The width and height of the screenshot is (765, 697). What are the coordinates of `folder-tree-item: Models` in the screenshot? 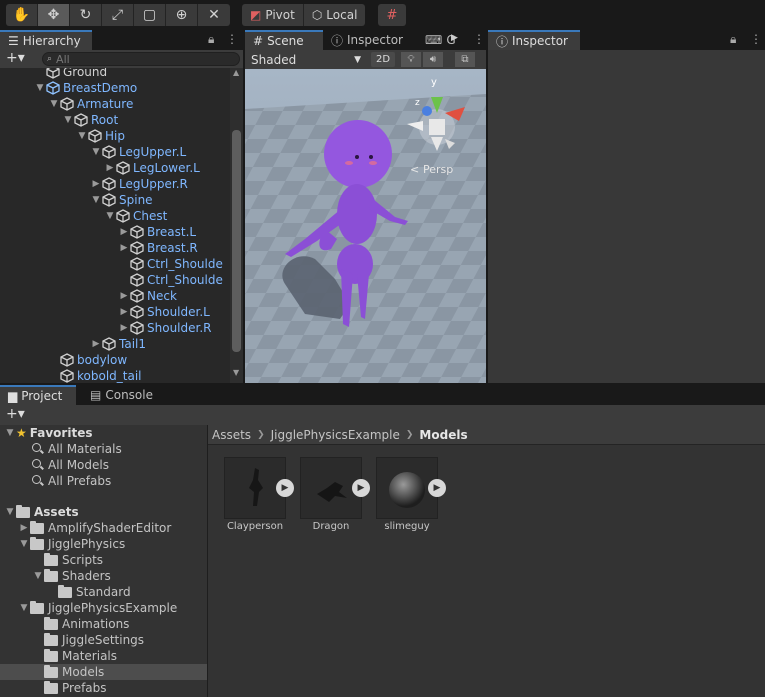 It's located at (103, 672).